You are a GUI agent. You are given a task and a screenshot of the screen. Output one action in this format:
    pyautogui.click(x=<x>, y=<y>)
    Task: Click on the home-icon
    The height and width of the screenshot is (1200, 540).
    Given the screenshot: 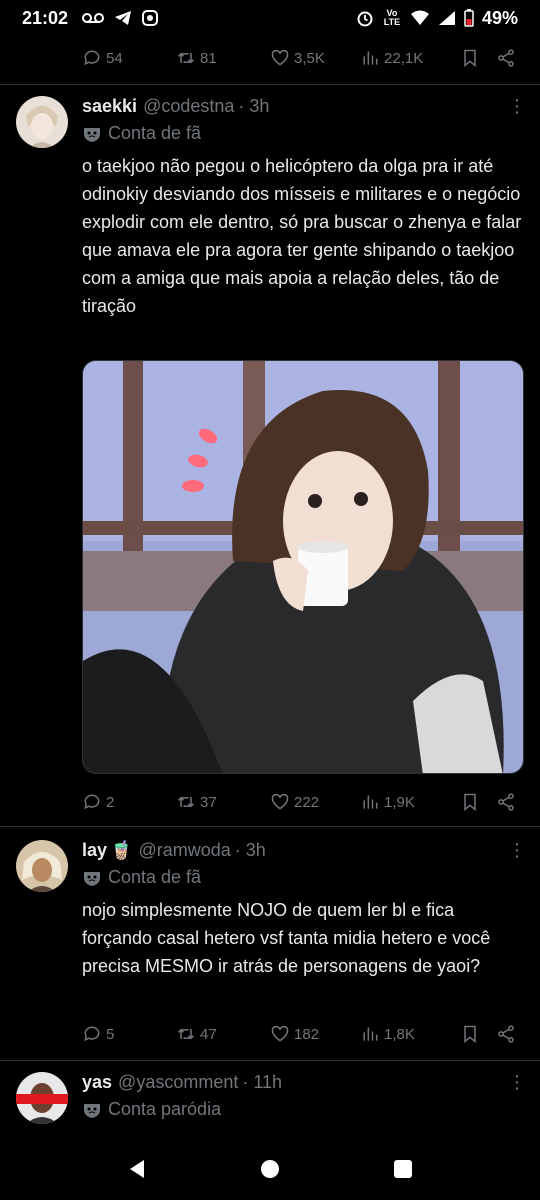 What is the action you would take?
    pyautogui.click(x=269, y=1169)
    